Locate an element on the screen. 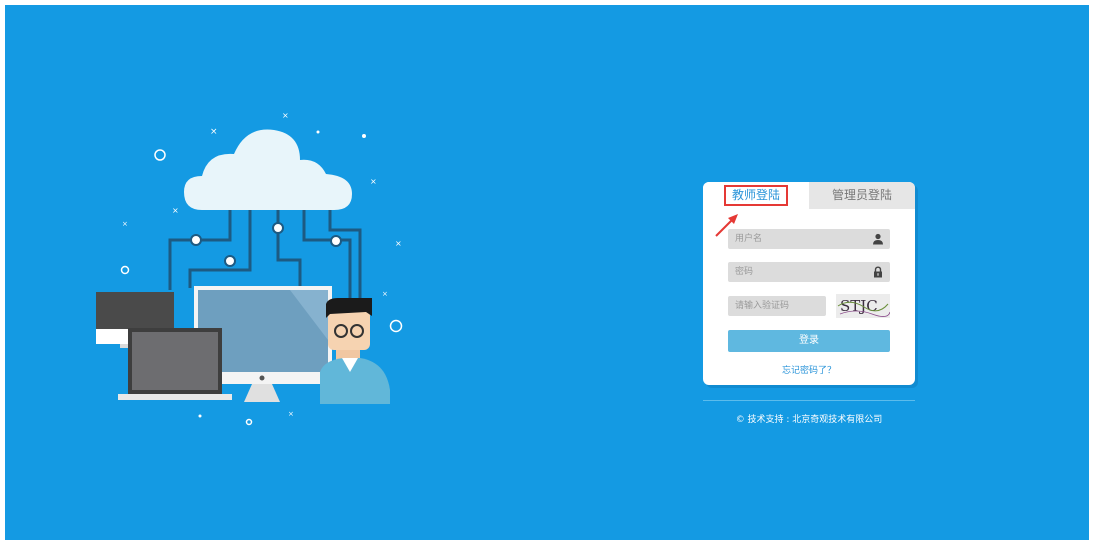 The width and height of the screenshot is (1094, 545). user-icon is located at coordinates (878, 239).